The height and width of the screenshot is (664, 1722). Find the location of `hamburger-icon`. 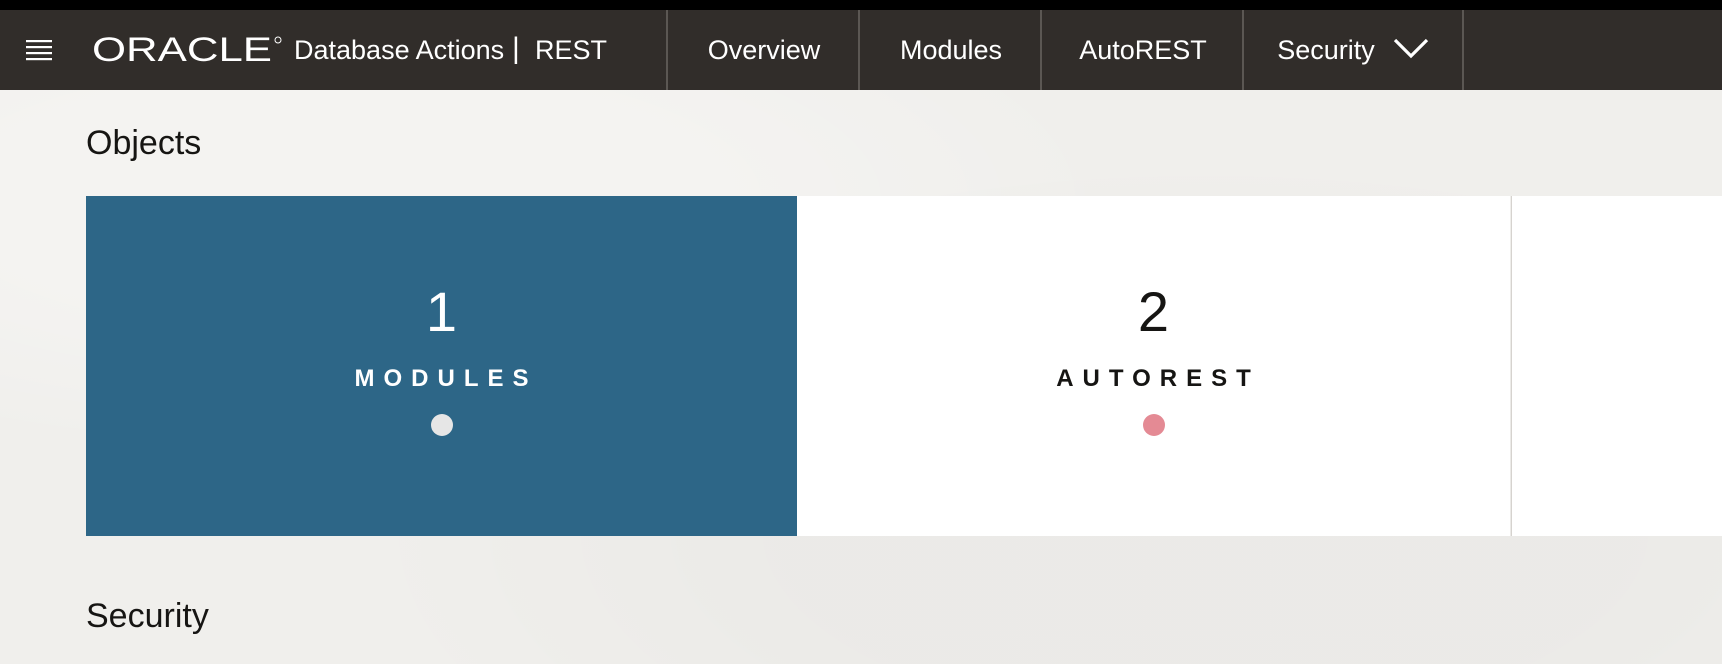

hamburger-icon is located at coordinates (39, 50).